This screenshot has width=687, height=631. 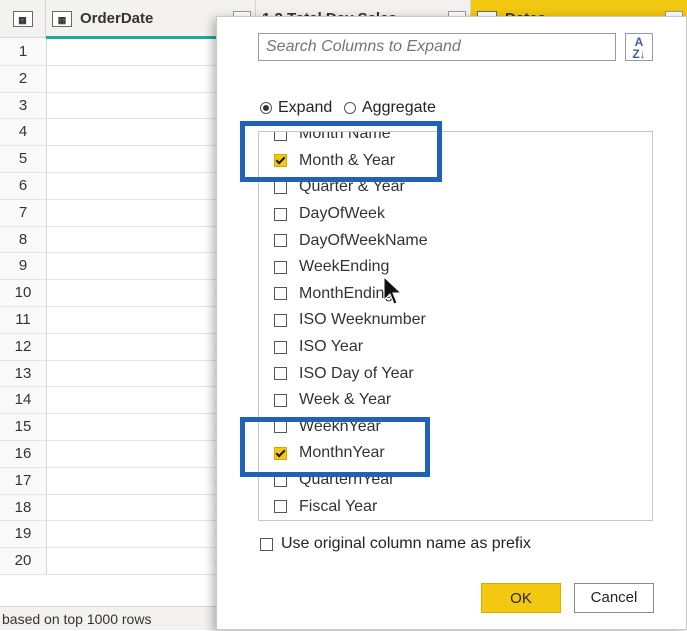 I want to click on column-item-label: Week & Year, so click(x=345, y=400).